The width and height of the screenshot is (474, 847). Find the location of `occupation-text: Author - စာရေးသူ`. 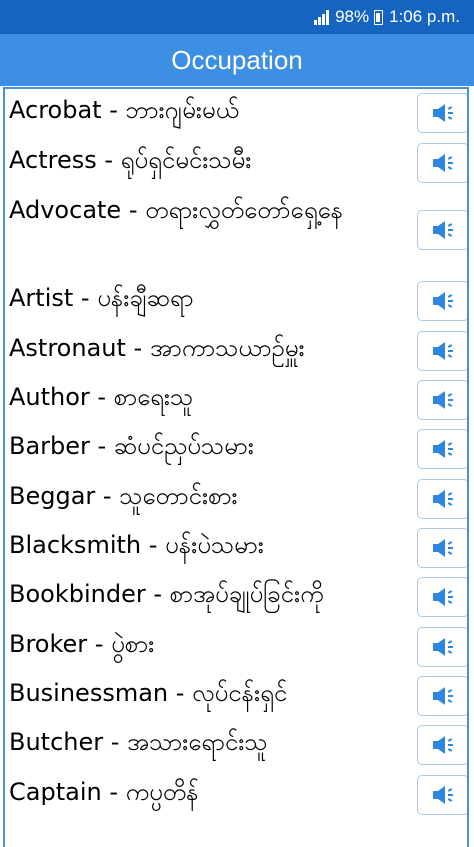

occupation-text: Author - စာရေးသူ is located at coordinates (101, 397).